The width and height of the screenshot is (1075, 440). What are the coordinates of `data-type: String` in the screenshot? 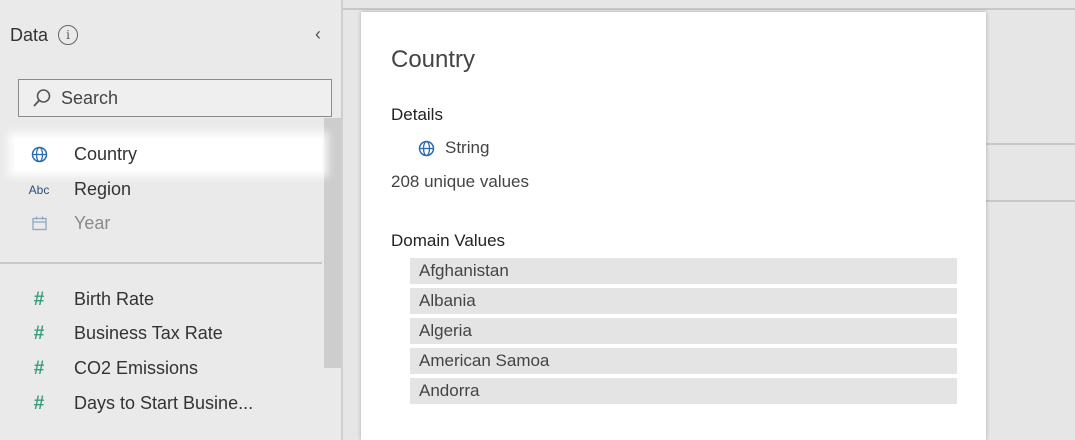 It's located at (453, 148).